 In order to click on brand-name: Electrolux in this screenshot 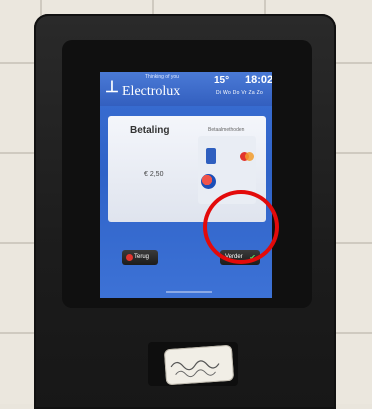, I will do `click(151, 91)`.